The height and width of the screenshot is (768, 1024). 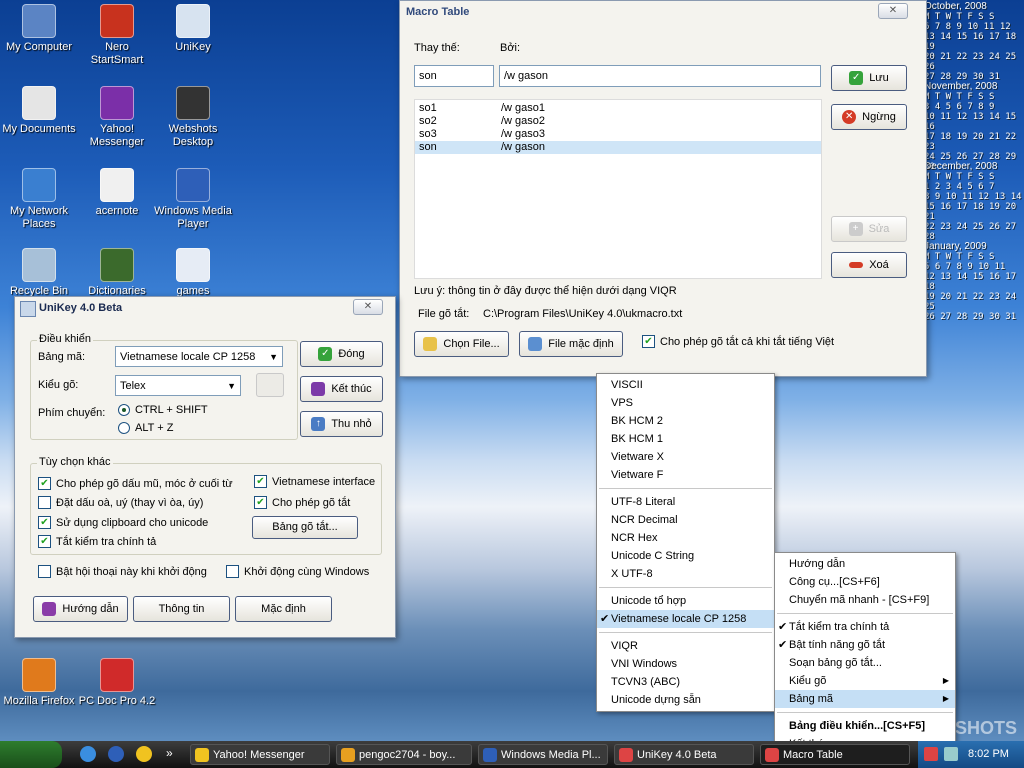 I want to click on start-button, so click(x=31, y=754).